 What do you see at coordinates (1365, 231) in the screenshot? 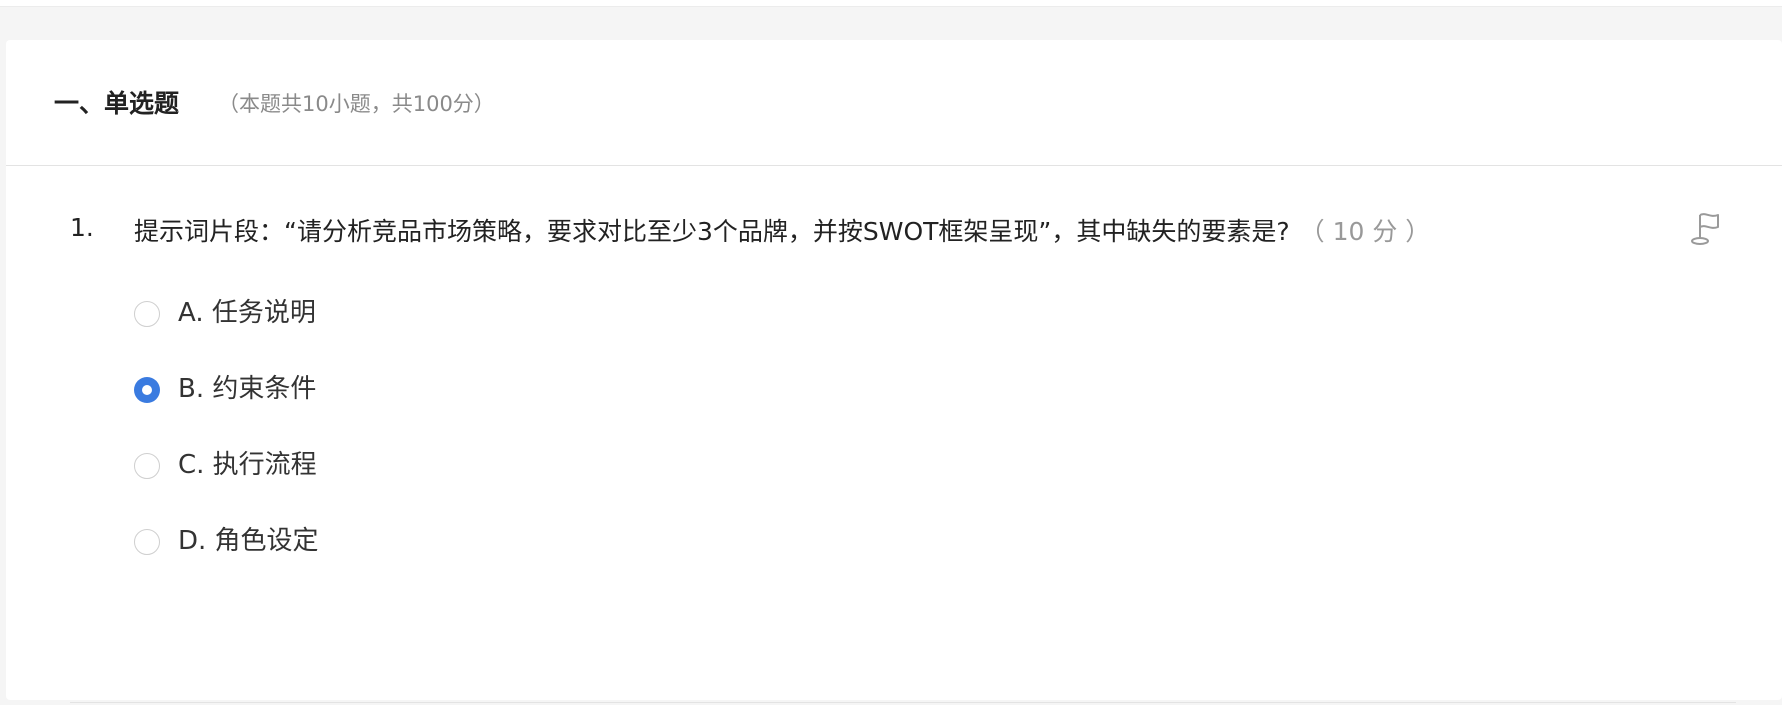
I see `question-score: （ 10 分 ）` at bounding box center [1365, 231].